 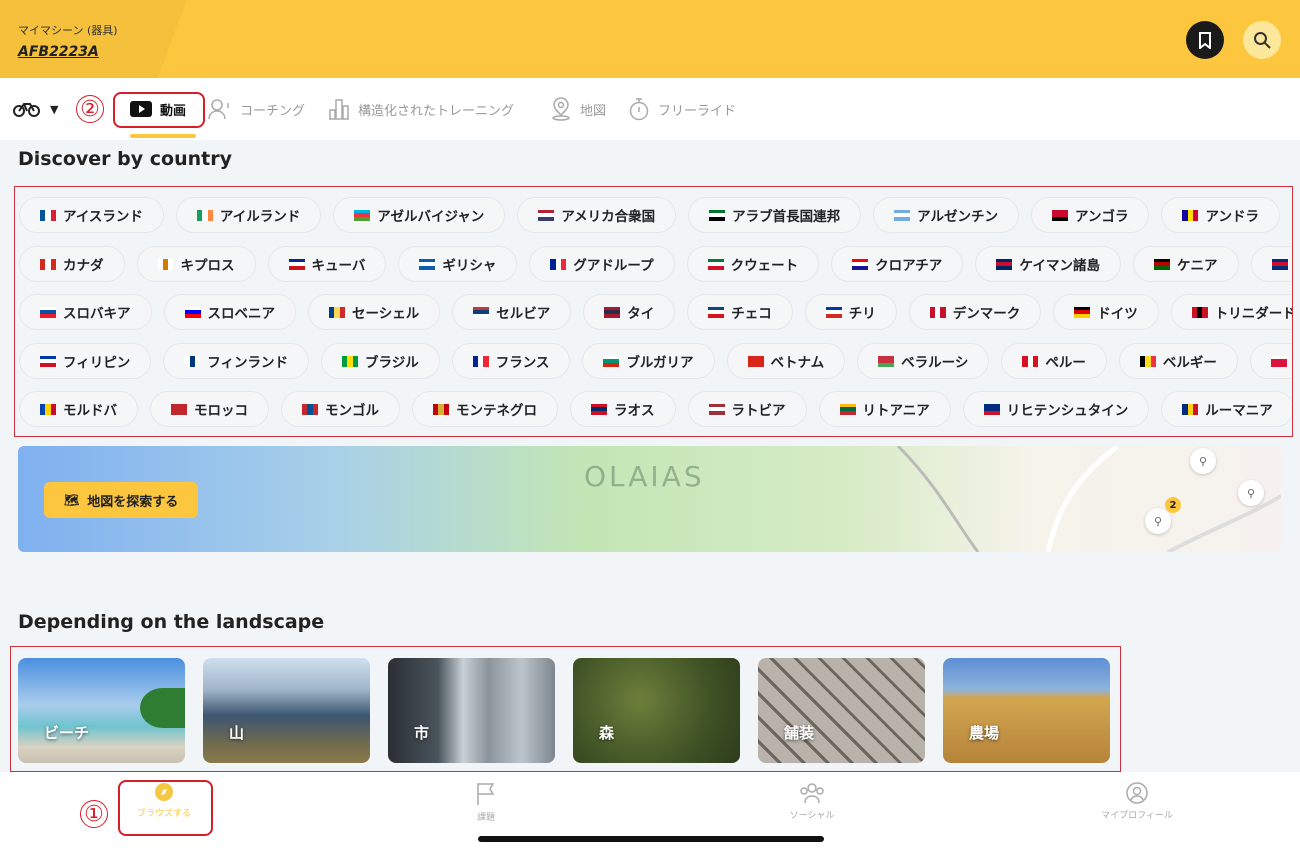 What do you see at coordinates (229, 312) in the screenshot?
I see `country-chip: スロベニア` at bounding box center [229, 312].